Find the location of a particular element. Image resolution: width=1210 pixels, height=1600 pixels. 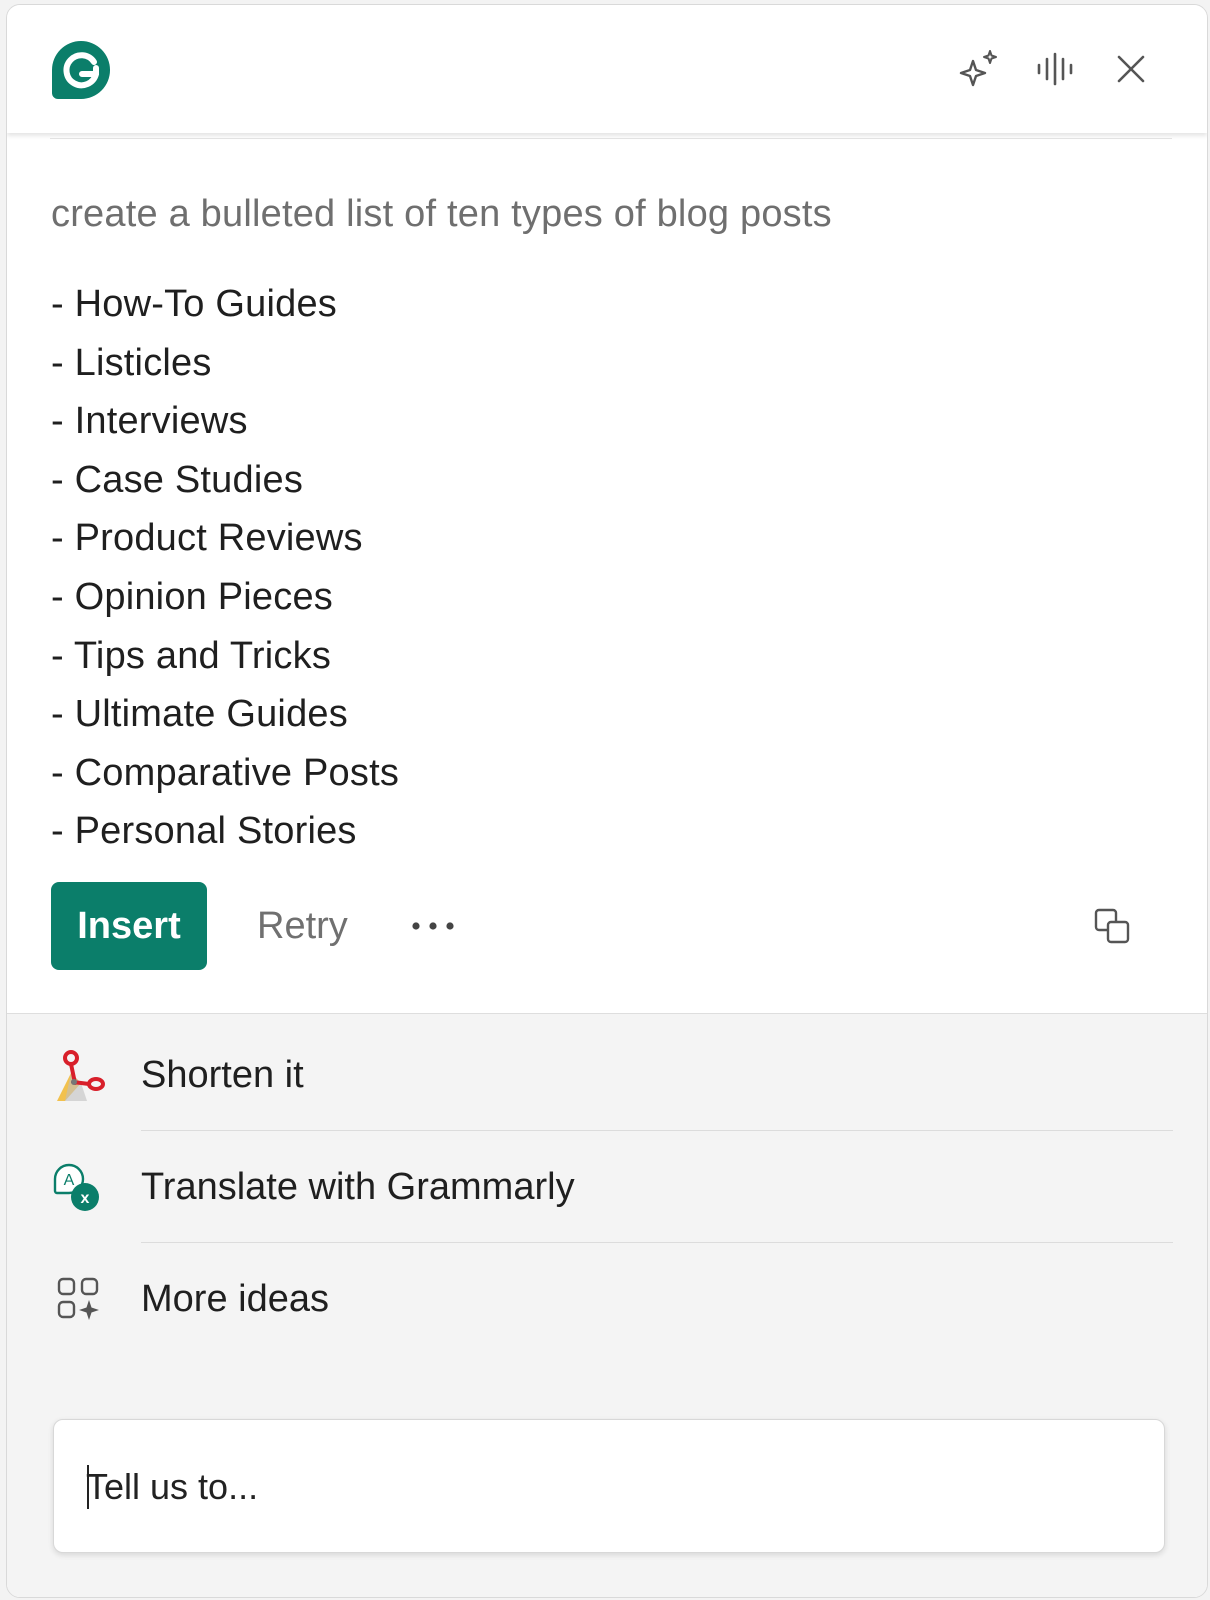

result-item: - Opinion Pieces is located at coordinates (192, 596).